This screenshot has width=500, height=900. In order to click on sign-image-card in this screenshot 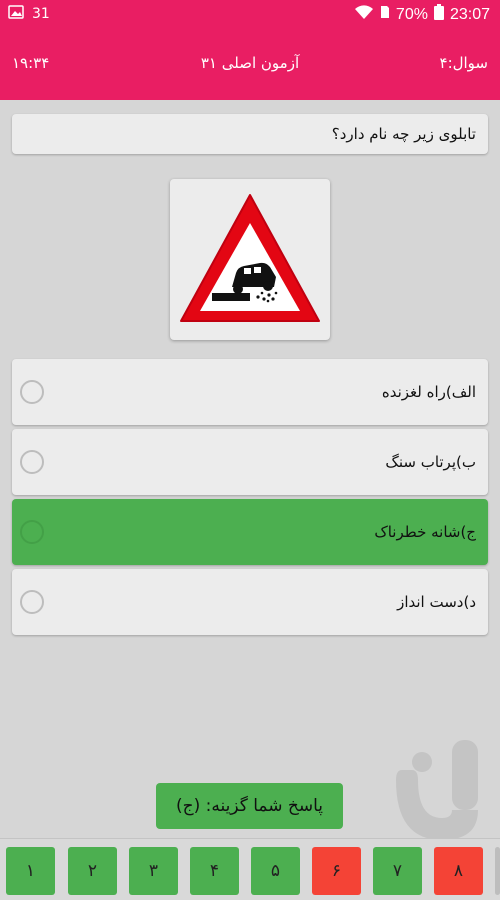, I will do `click(250, 259)`.